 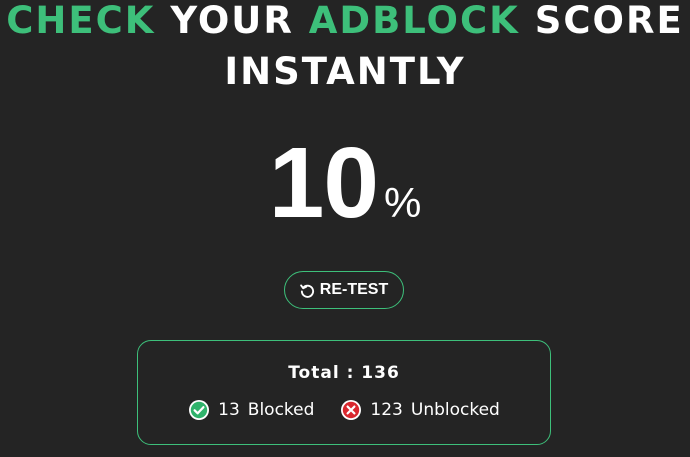 I want to click on retest-label: RE-TEST, so click(x=354, y=289).